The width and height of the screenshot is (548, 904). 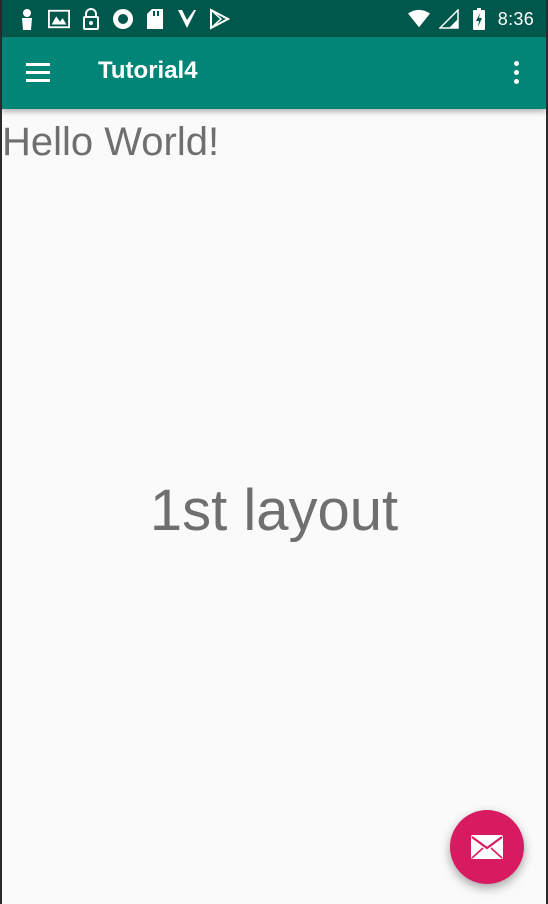 I want to click on person-icon, so click(x=27, y=19).